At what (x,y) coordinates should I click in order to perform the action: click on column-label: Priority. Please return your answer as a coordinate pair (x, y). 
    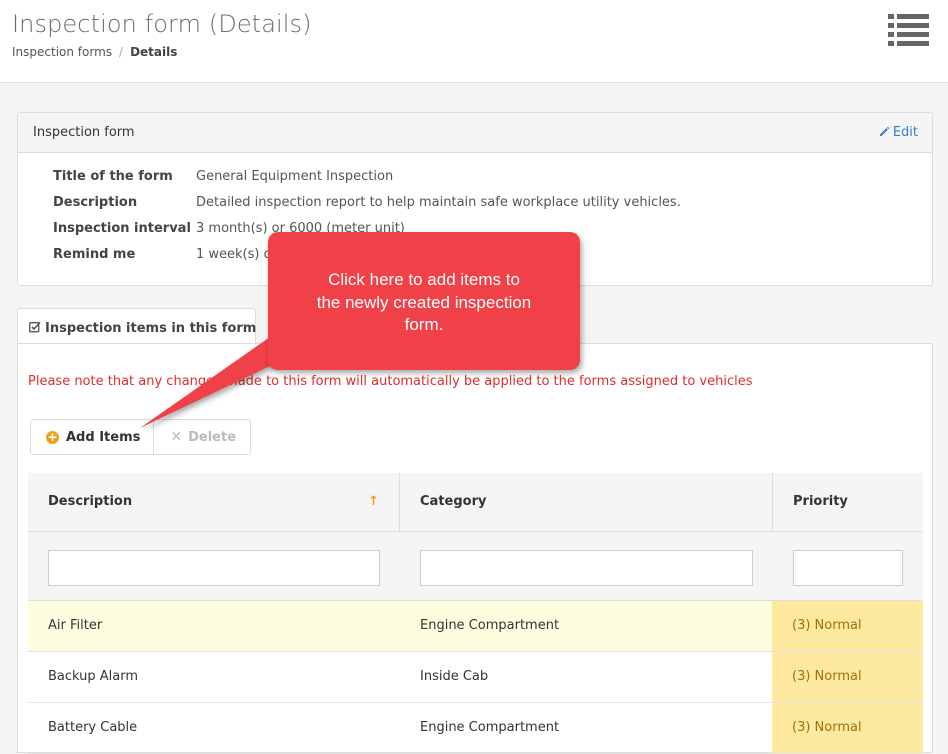
    Looking at the image, I should click on (820, 501).